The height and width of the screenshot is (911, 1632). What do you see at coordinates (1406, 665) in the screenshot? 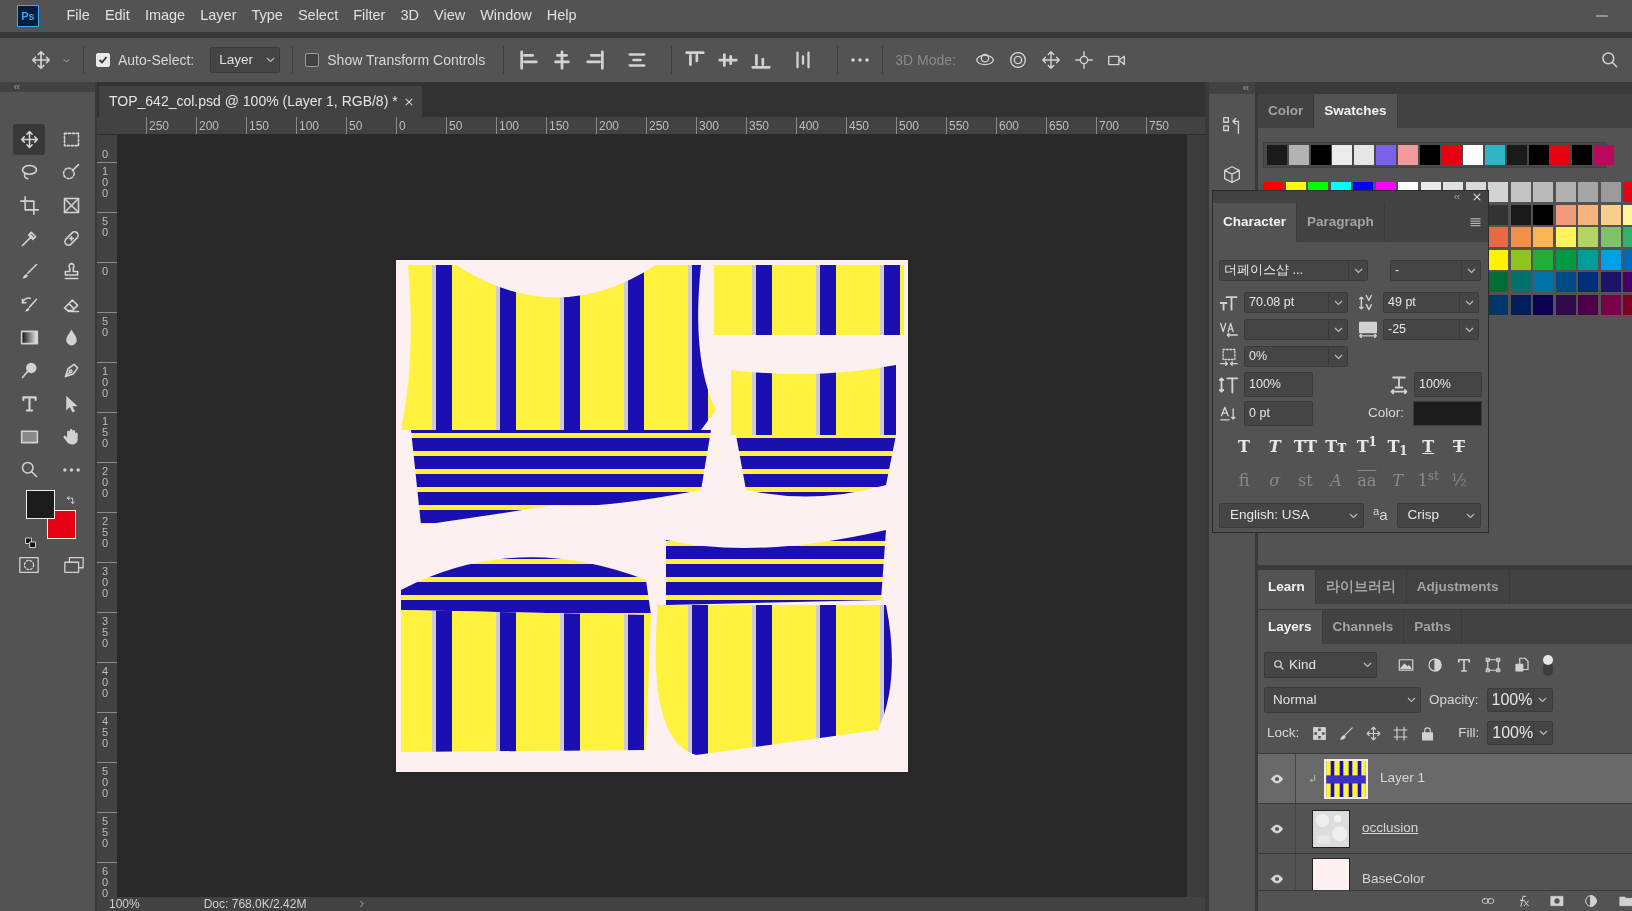
I see `image-filter-icon` at bounding box center [1406, 665].